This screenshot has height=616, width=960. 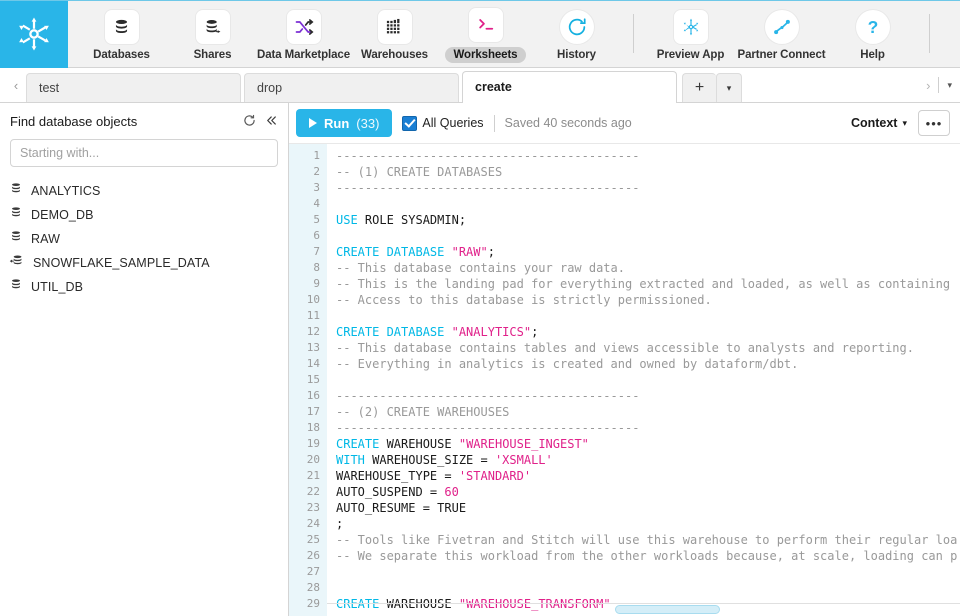 What do you see at coordinates (313, 459) in the screenshot?
I see `line-number: 20` at bounding box center [313, 459].